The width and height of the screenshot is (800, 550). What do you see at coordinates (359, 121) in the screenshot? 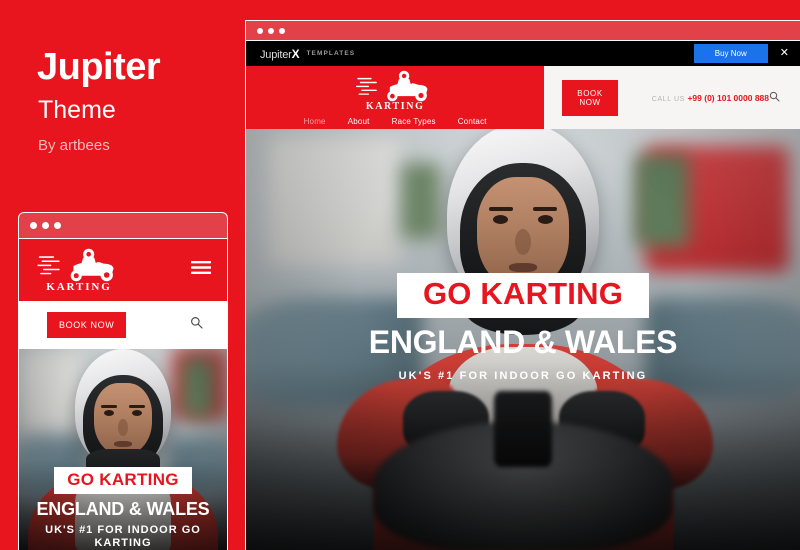
I see `nav-item-about: About` at bounding box center [359, 121].